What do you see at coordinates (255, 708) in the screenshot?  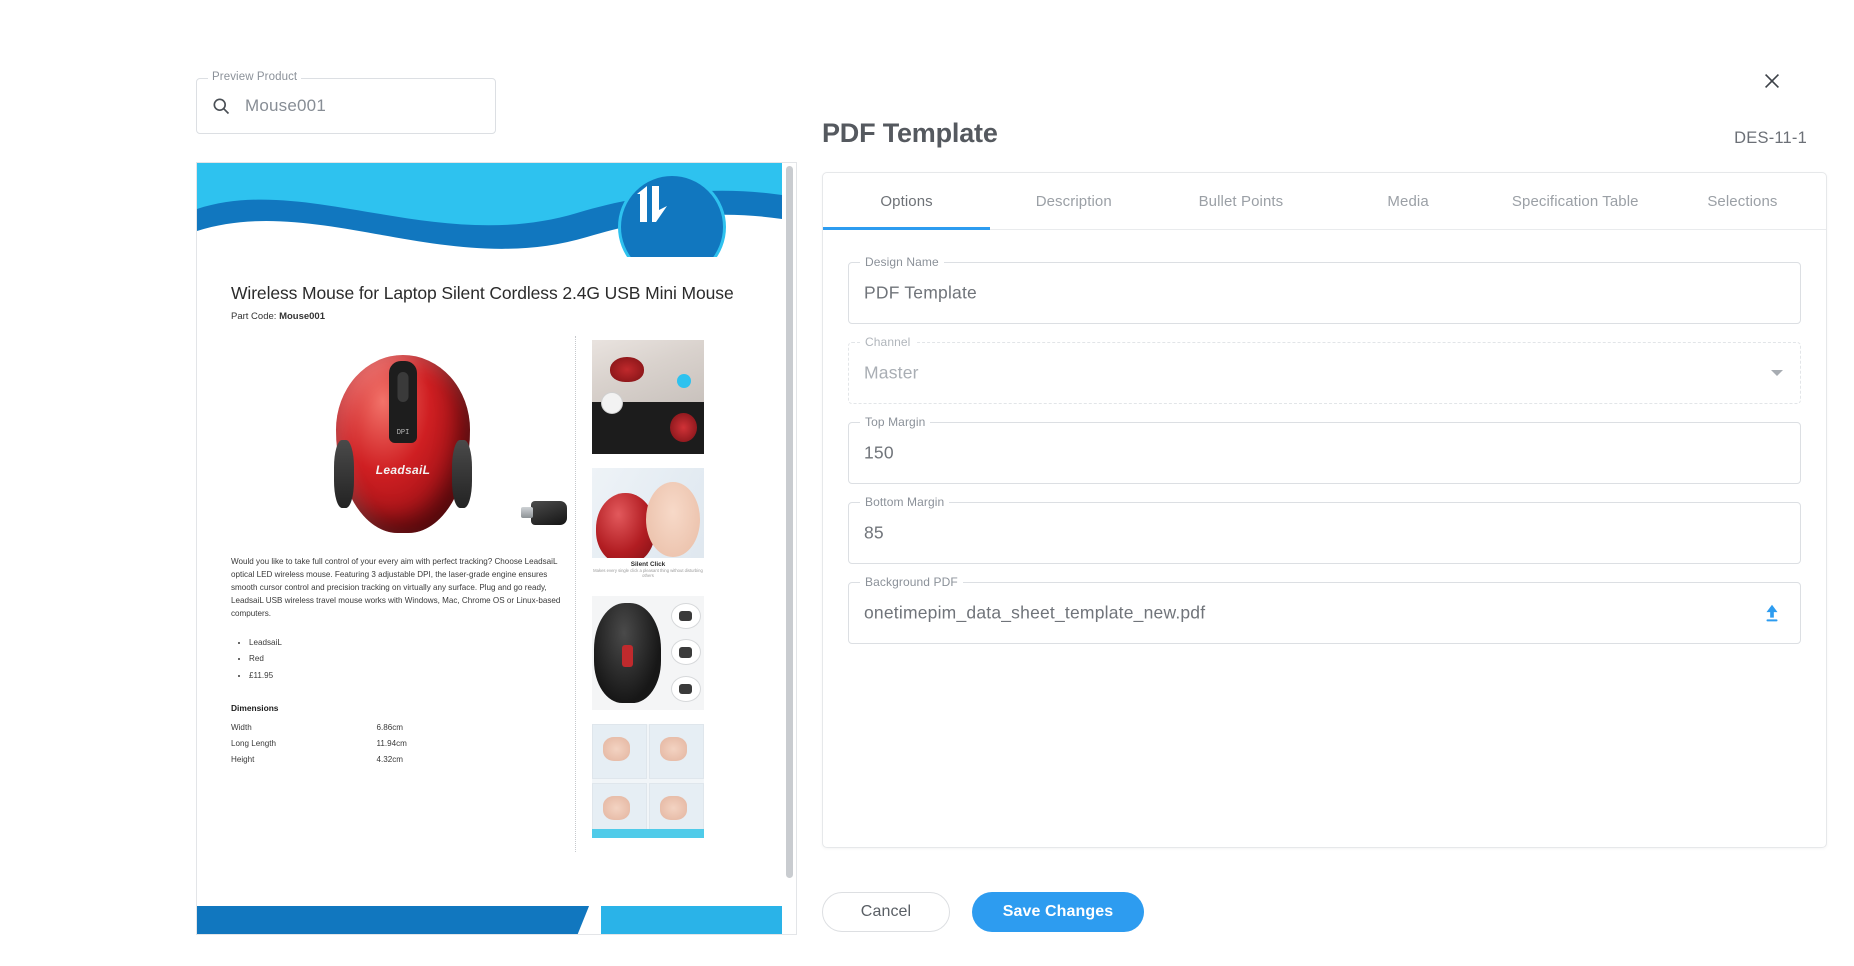 I see `dimensions-heading: Dimensions` at bounding box center [255, 708].